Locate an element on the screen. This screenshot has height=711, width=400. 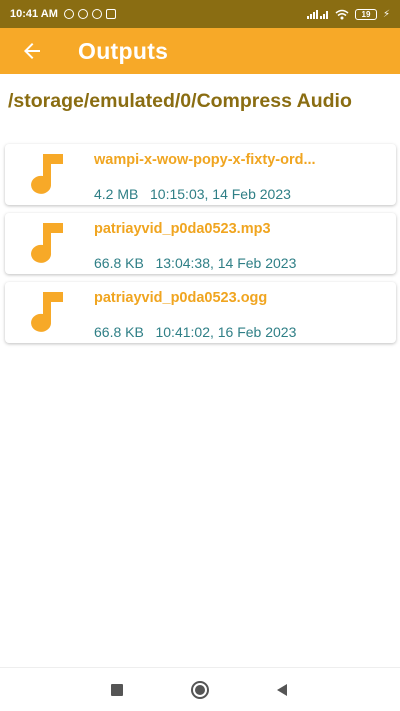
folder-path: /storage/emulated/0/Compress Audio is located at coordinates (180, 101).